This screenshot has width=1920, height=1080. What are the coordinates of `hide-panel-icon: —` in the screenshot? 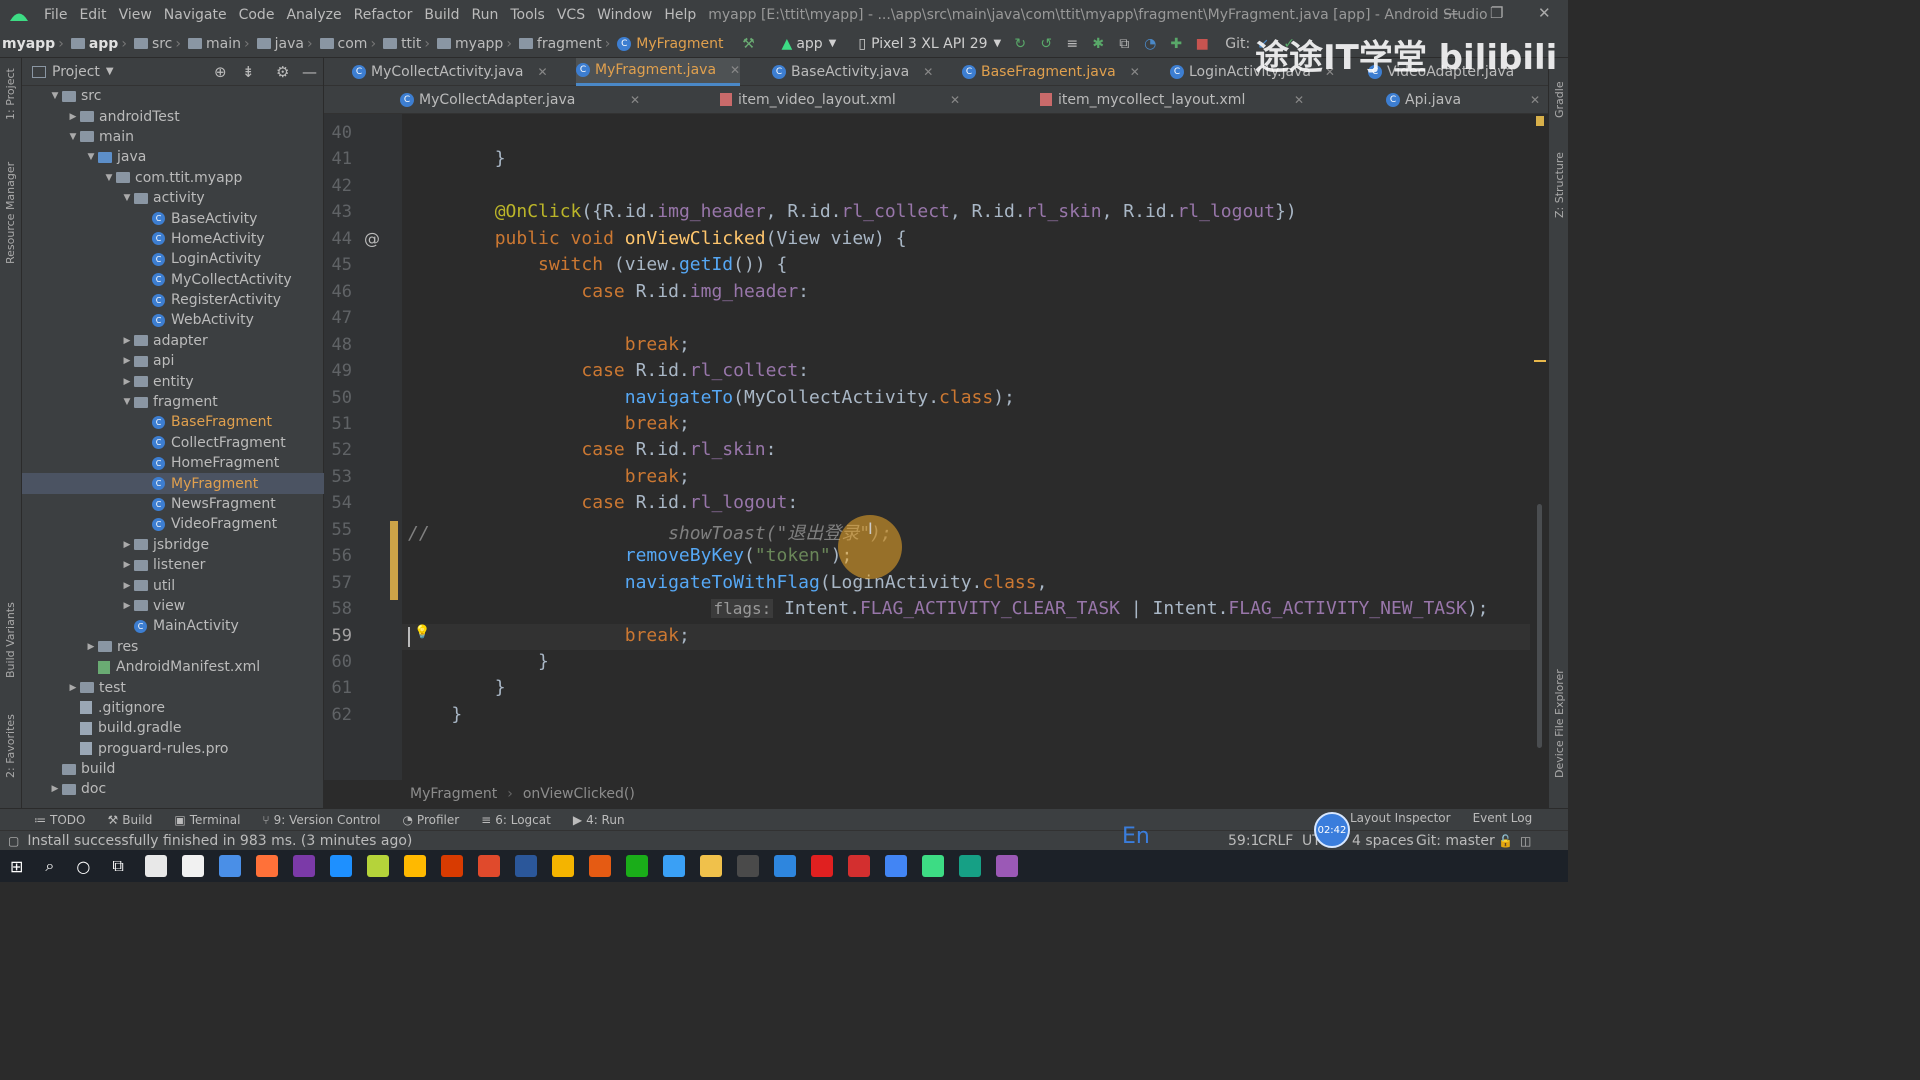 It's located at (309, 72).